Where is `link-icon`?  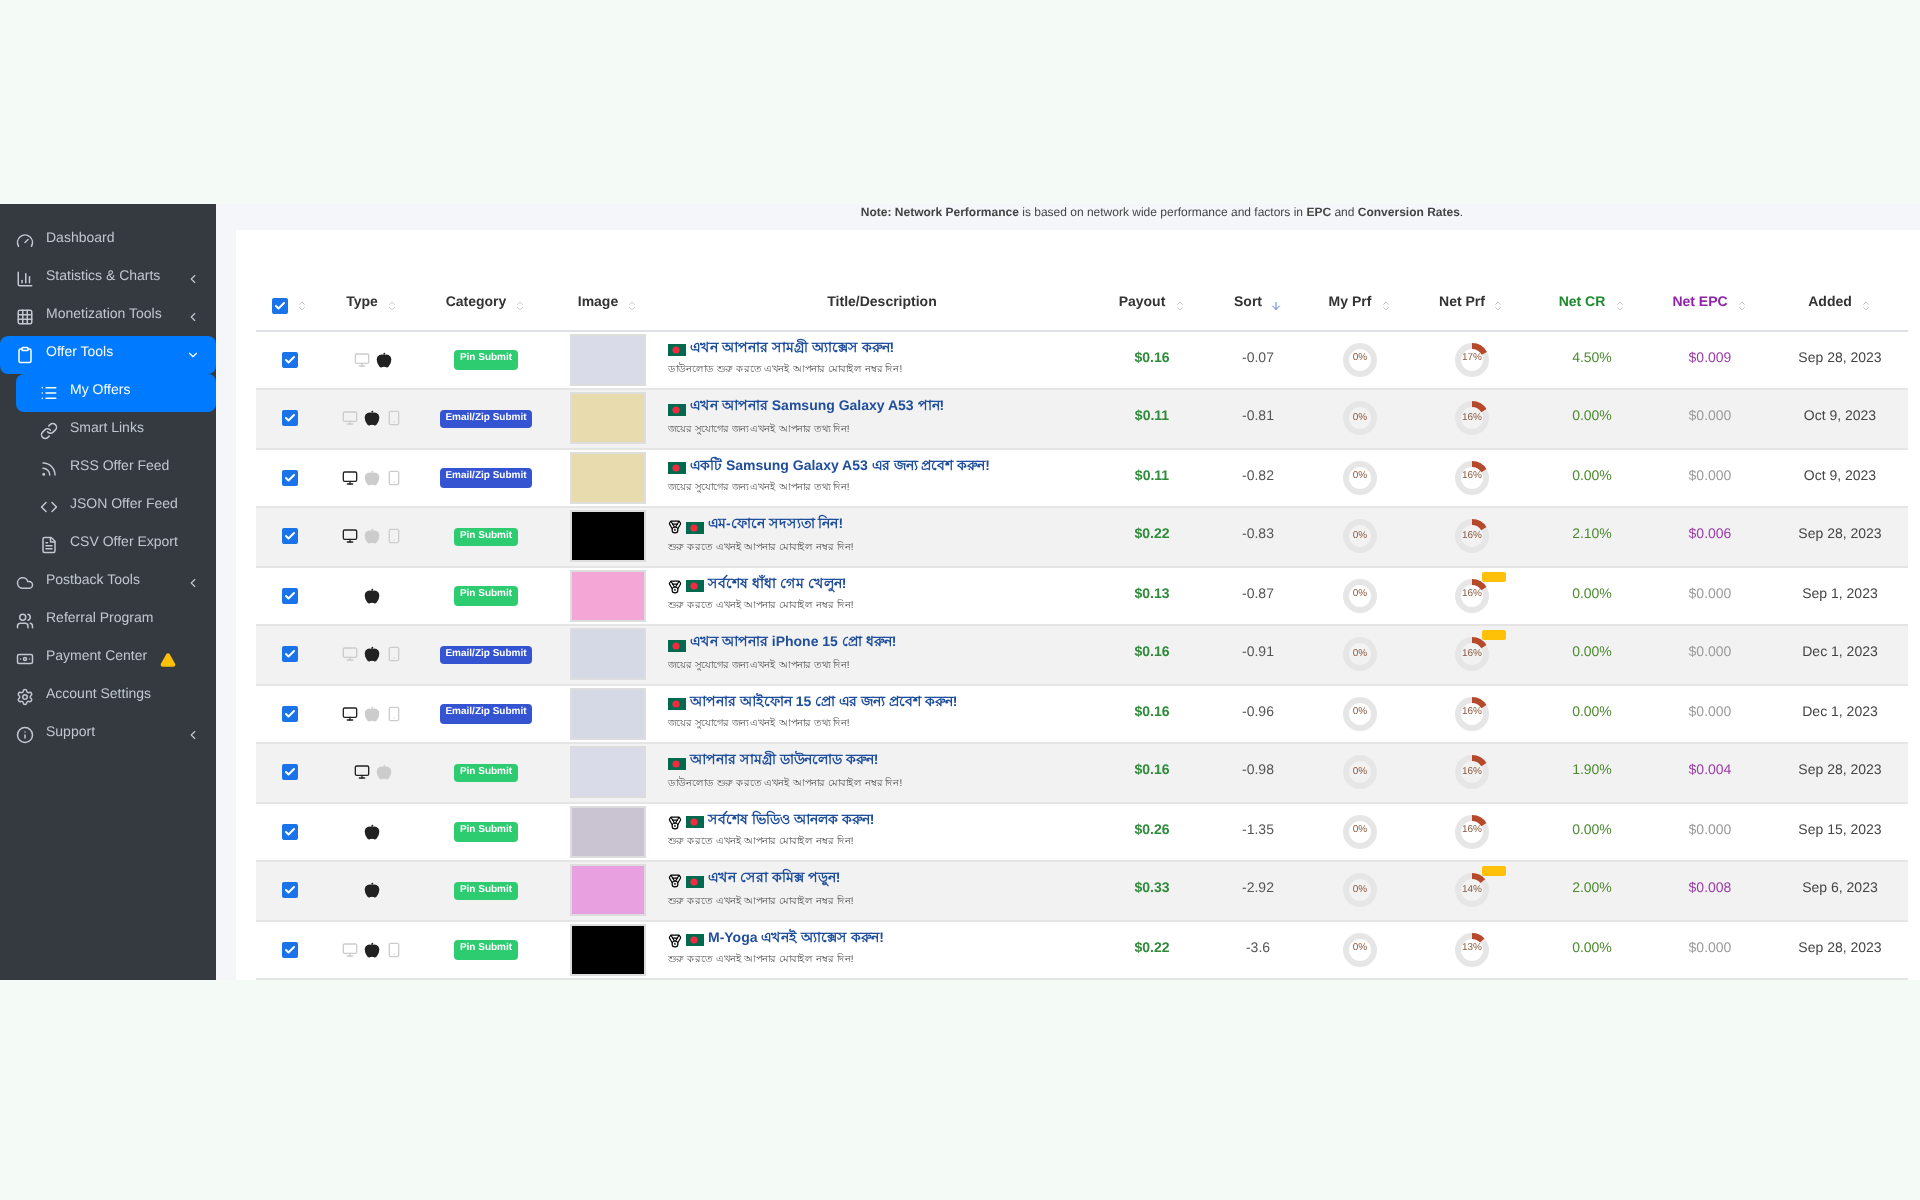 link-icon is located at coordinates (49, 431).